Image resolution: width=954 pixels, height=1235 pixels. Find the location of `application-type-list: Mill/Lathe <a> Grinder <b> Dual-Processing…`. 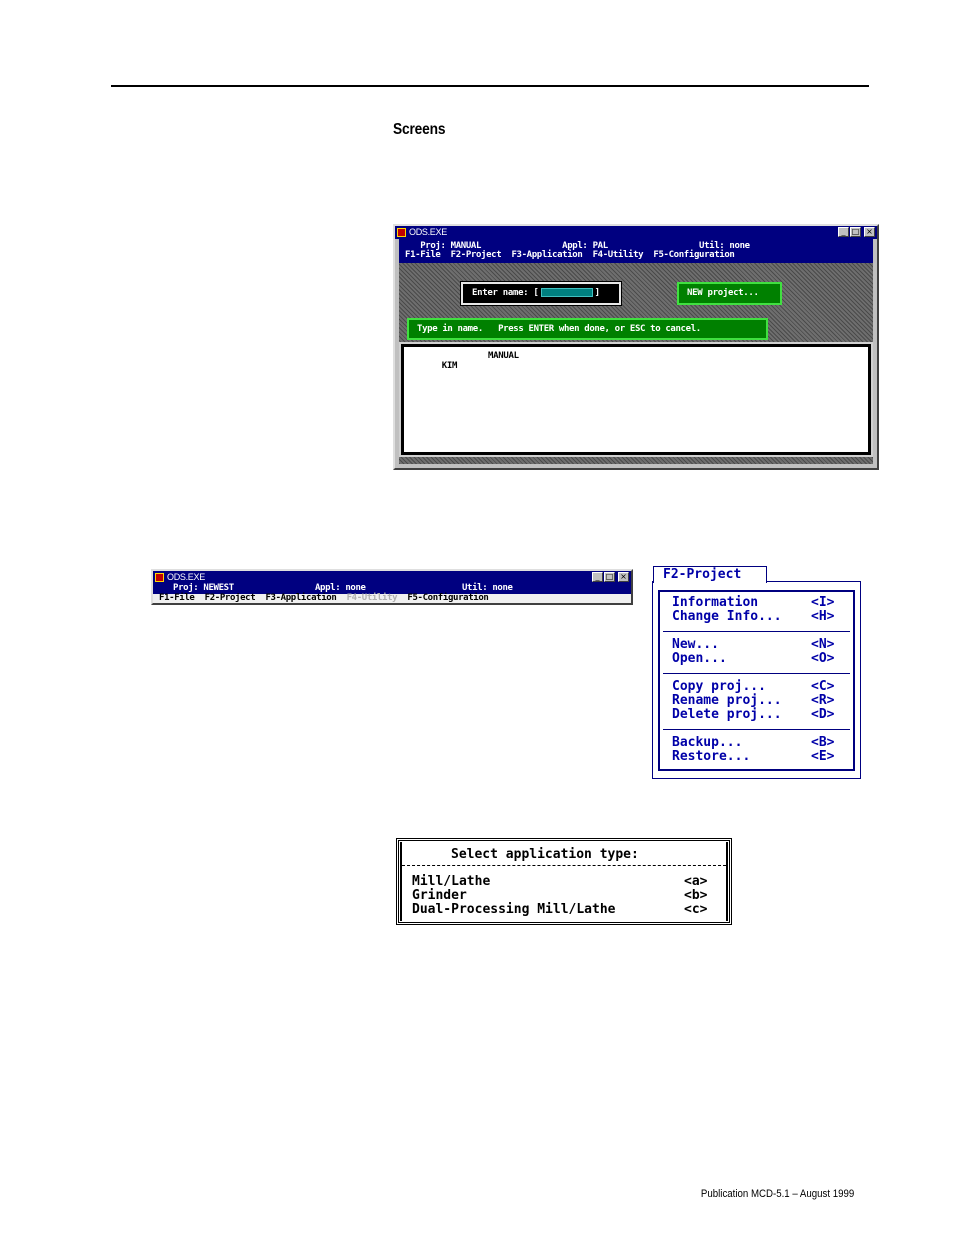

application-type-list: Mill/Lathe <a> Grinder <b> Dual-Processing… is located at coordinates (564, 896).